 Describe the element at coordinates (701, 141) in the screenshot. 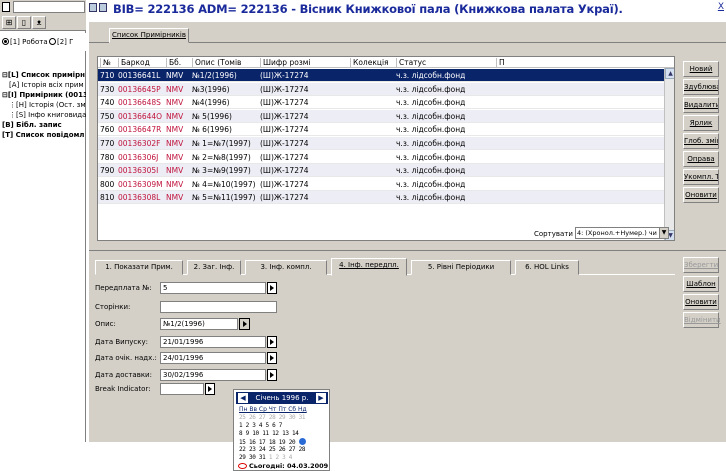

I see `action-button: Глоб. зміни` at that location.